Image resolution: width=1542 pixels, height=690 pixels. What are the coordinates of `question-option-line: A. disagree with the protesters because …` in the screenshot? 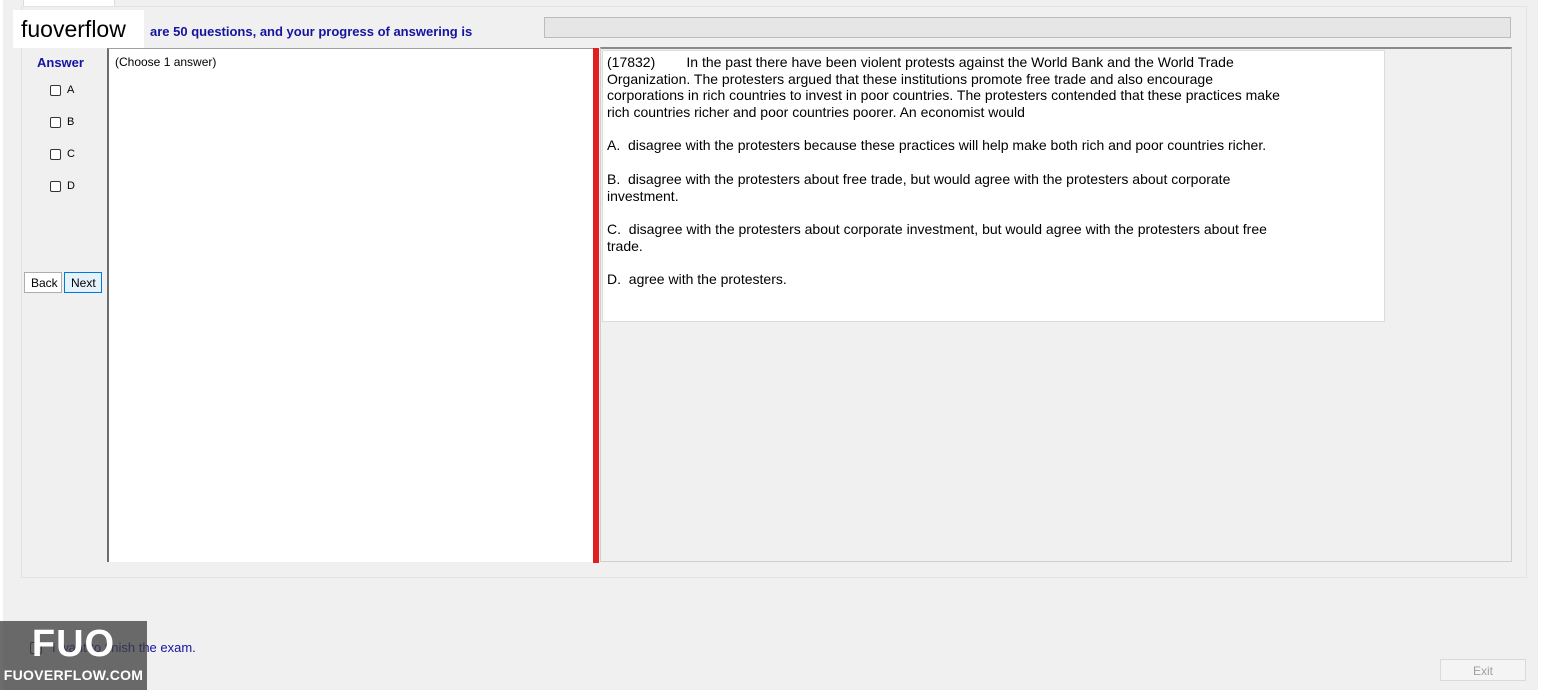 It's located at (937, 145).